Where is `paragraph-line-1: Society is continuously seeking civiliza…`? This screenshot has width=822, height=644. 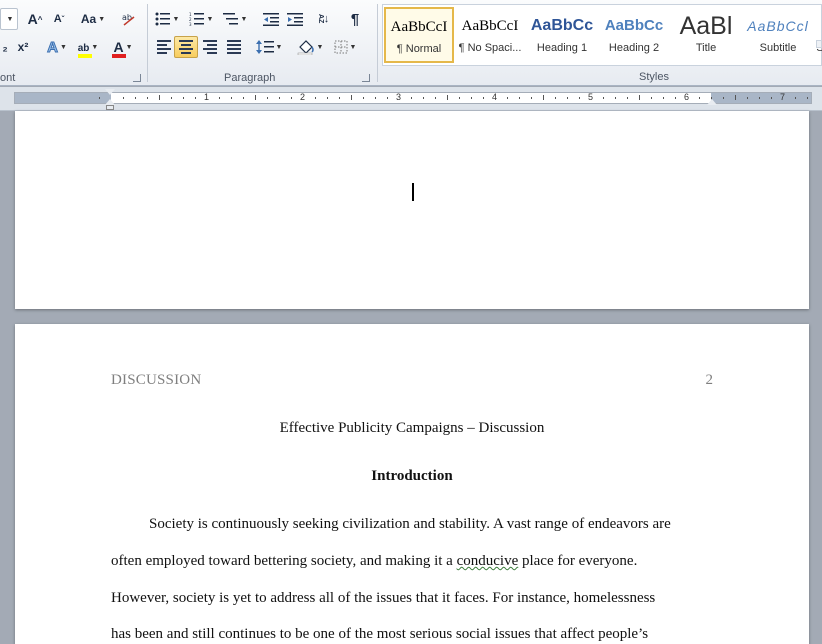
paragraph-line-1: Society is continuously seeking civiliza… is located at coordinates (412, 524).